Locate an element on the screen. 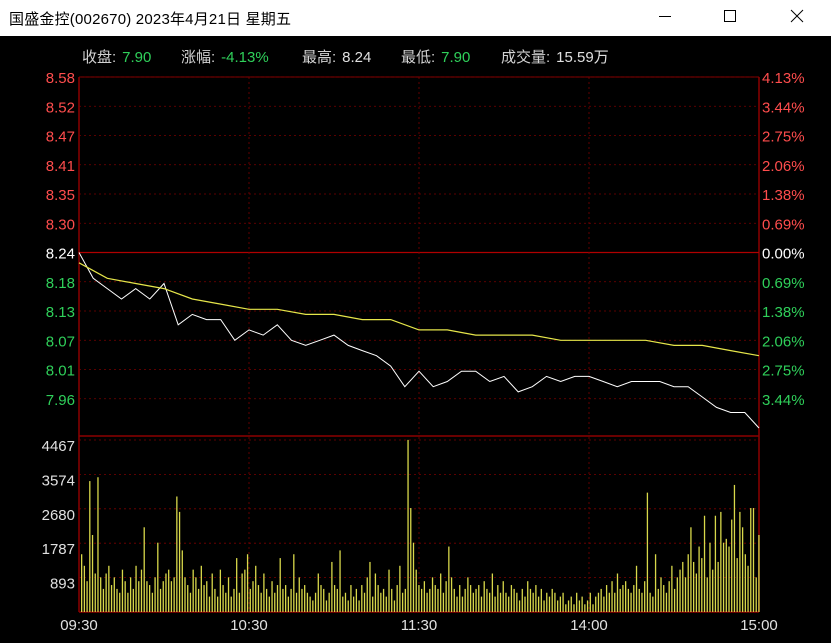 Image resolution: width=831 pixels, height=643 pixels. time-tick-label: 10:30 is located at coordinates (249, 625).